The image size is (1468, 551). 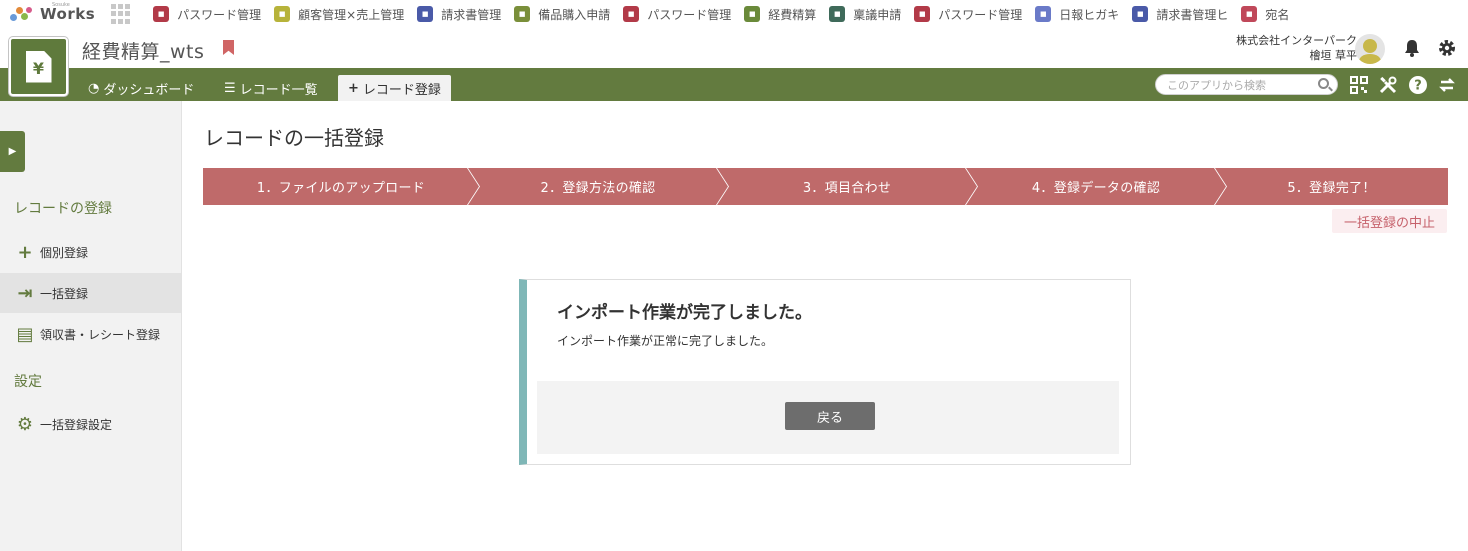 What do you see at coordinates (1388, 85) in the screenshot?
I see `tools-icon` at bounding box center [1388, 85].